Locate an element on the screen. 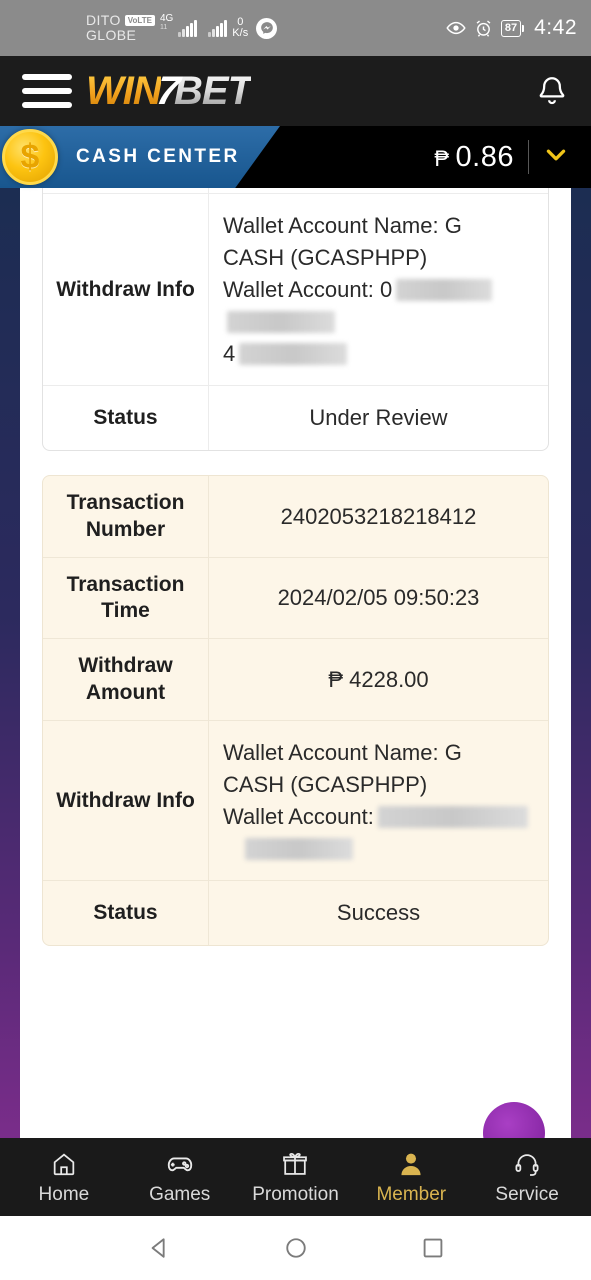 The width and height of the screenshot is (591, 1280). status-bar-left: DITO VoLTE GLOBE 4G 11 0 K/s is located at coordinates (182, 27).